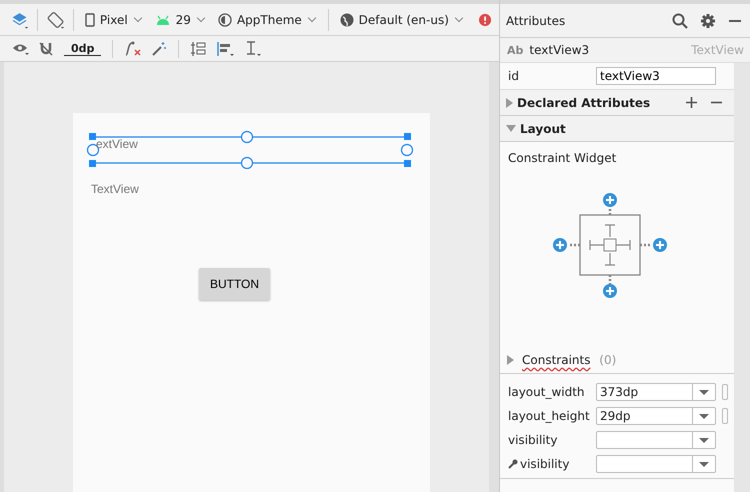 This screenshot has height=492, width=750. What do you see at coordinates (117, 144) in the screenshot?
I see `text-view: extView` at bounding box center [117, 144].